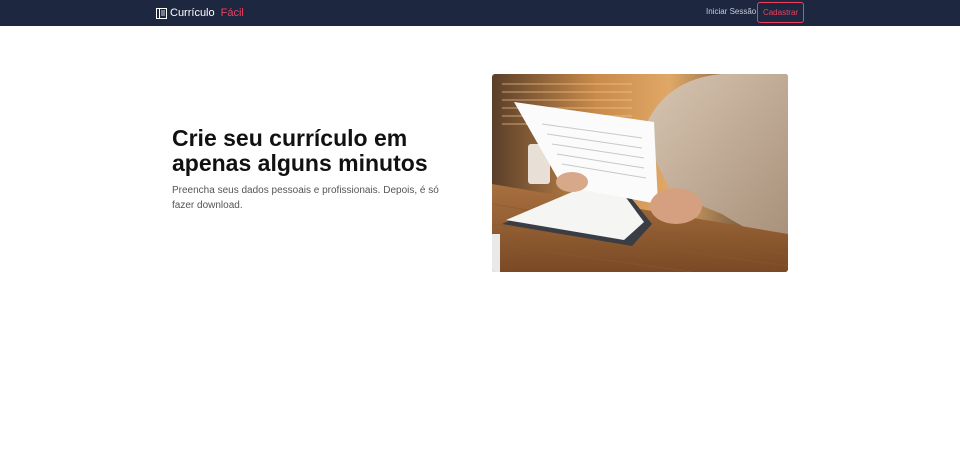 The height and width of the screenshot is (462, 960). Describe the element at coordinates (780, 12) in the screenshot. I see `signup-button: Cadastrar` at that location.